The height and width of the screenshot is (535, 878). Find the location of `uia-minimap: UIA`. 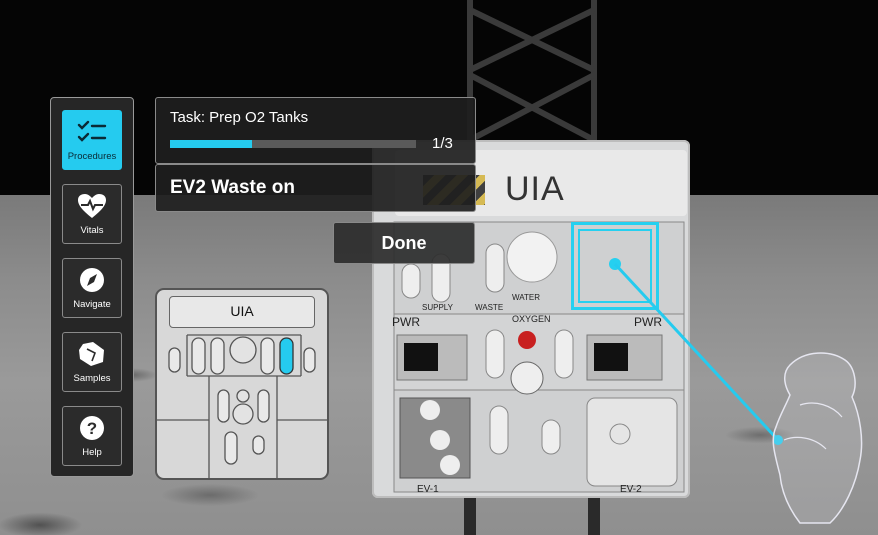

uia-minimap: UIA is located at coordinates (242, 384).